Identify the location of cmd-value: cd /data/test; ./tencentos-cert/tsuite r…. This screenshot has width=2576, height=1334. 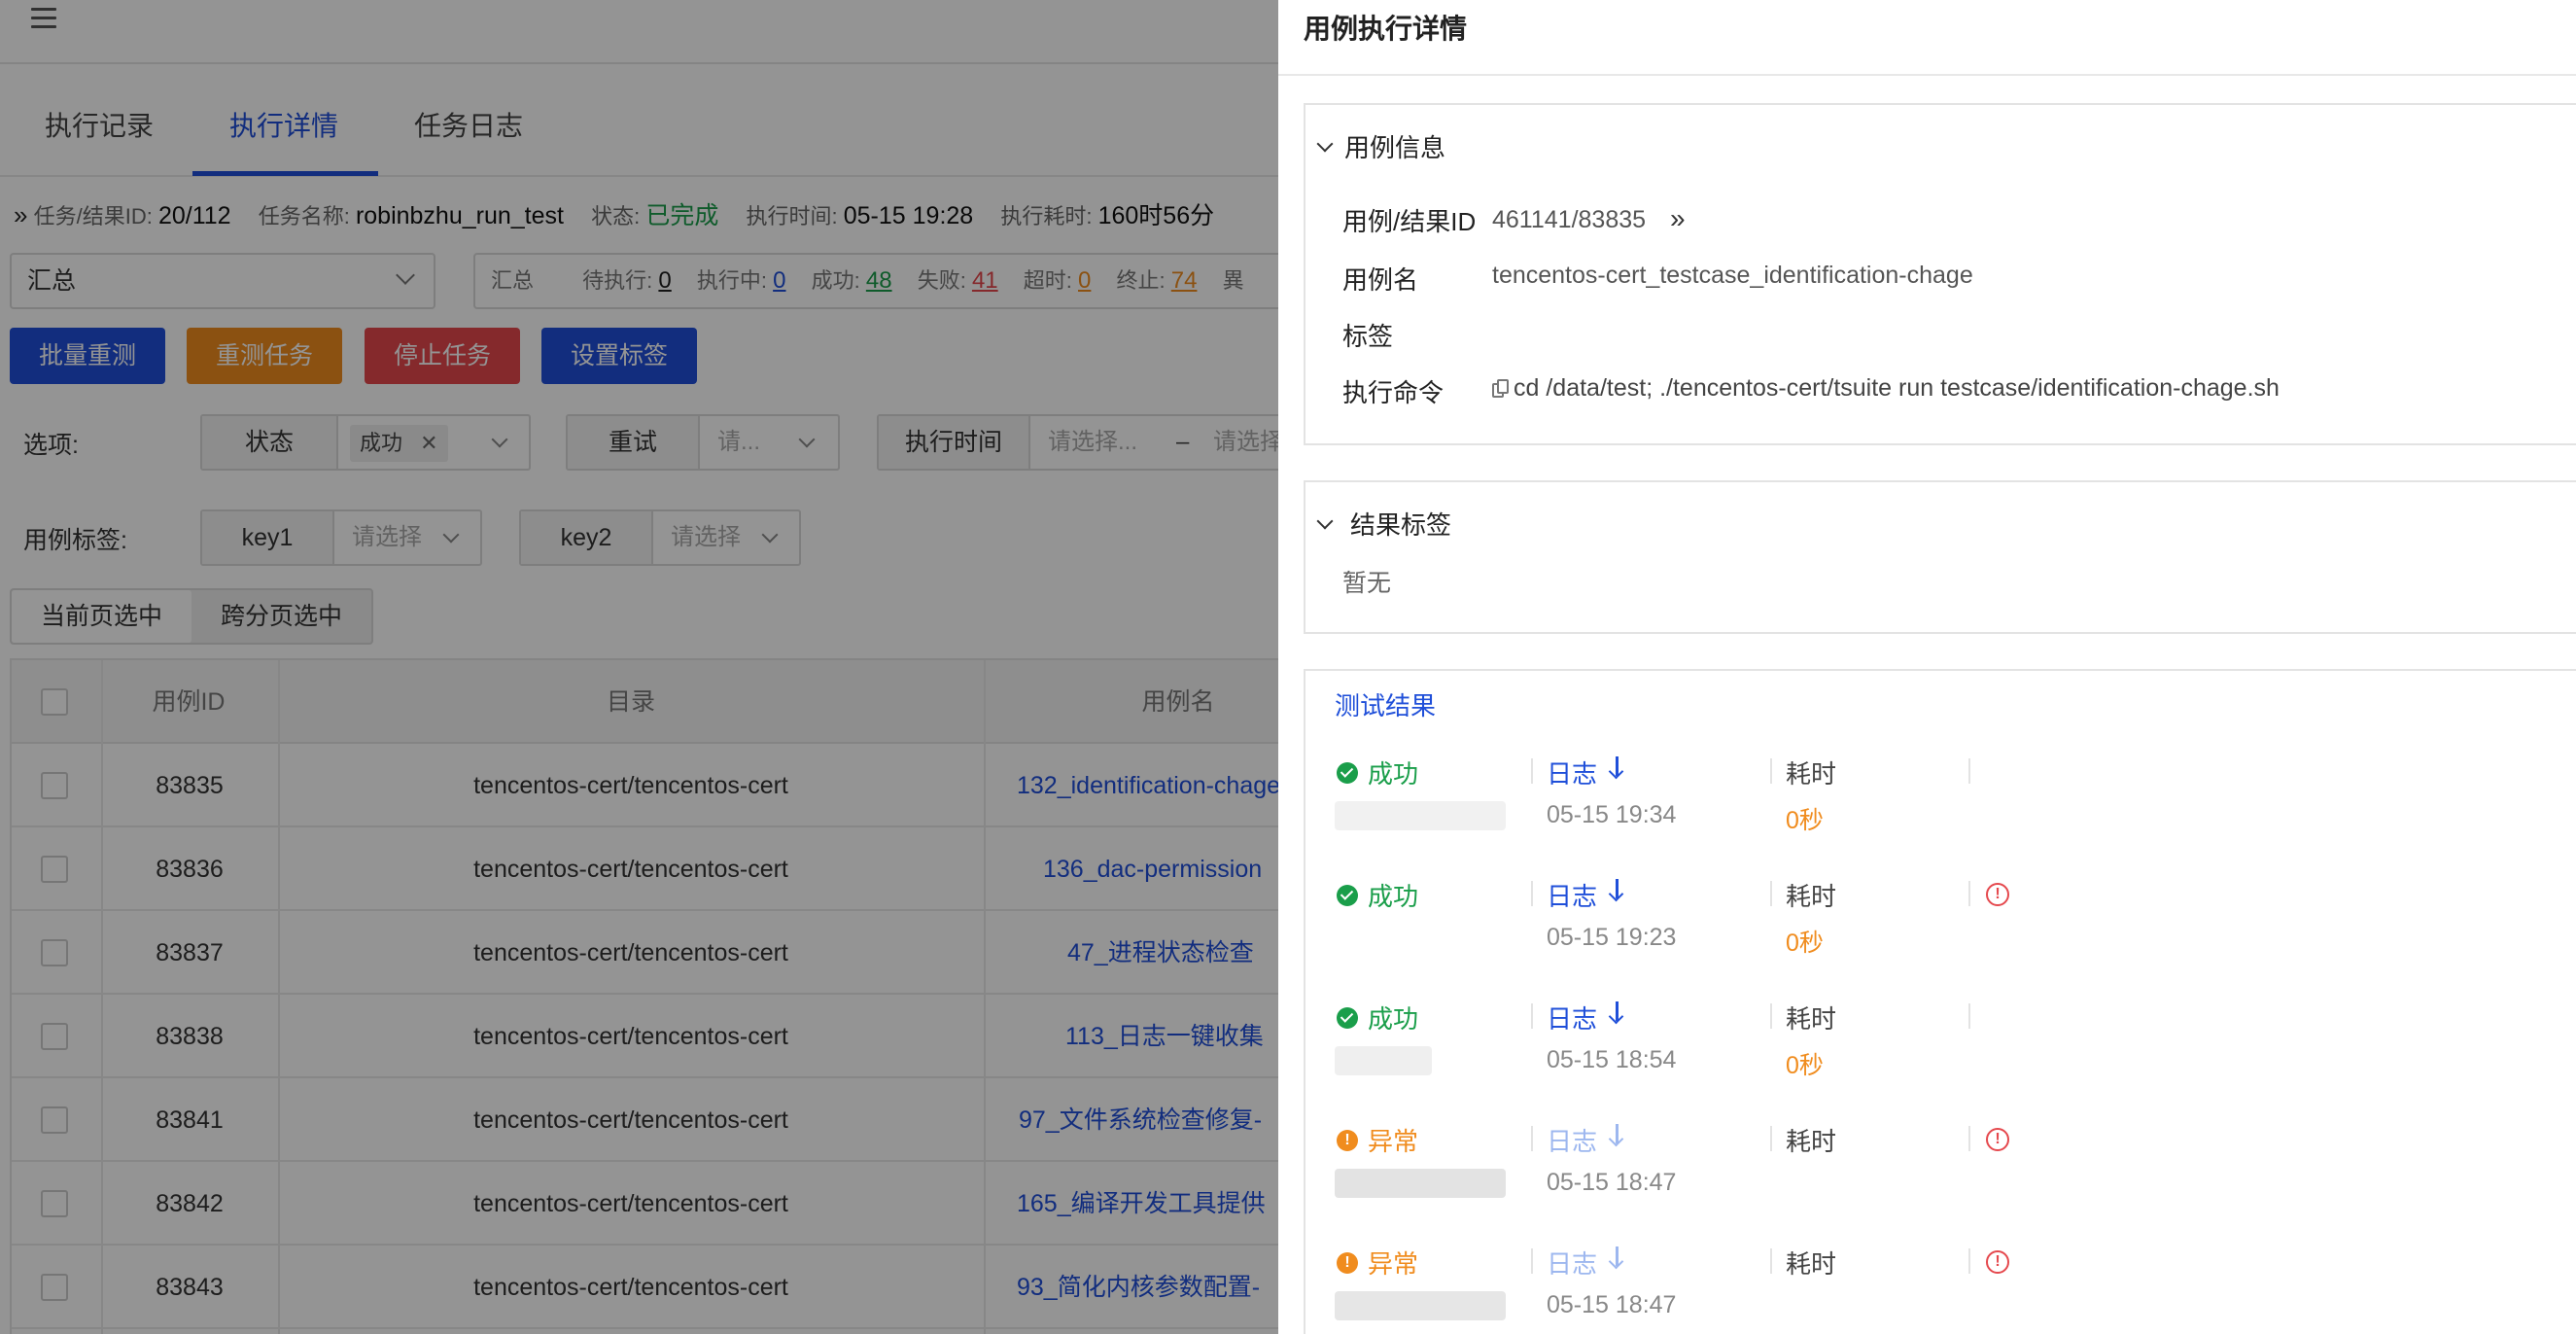
(1886, 388).